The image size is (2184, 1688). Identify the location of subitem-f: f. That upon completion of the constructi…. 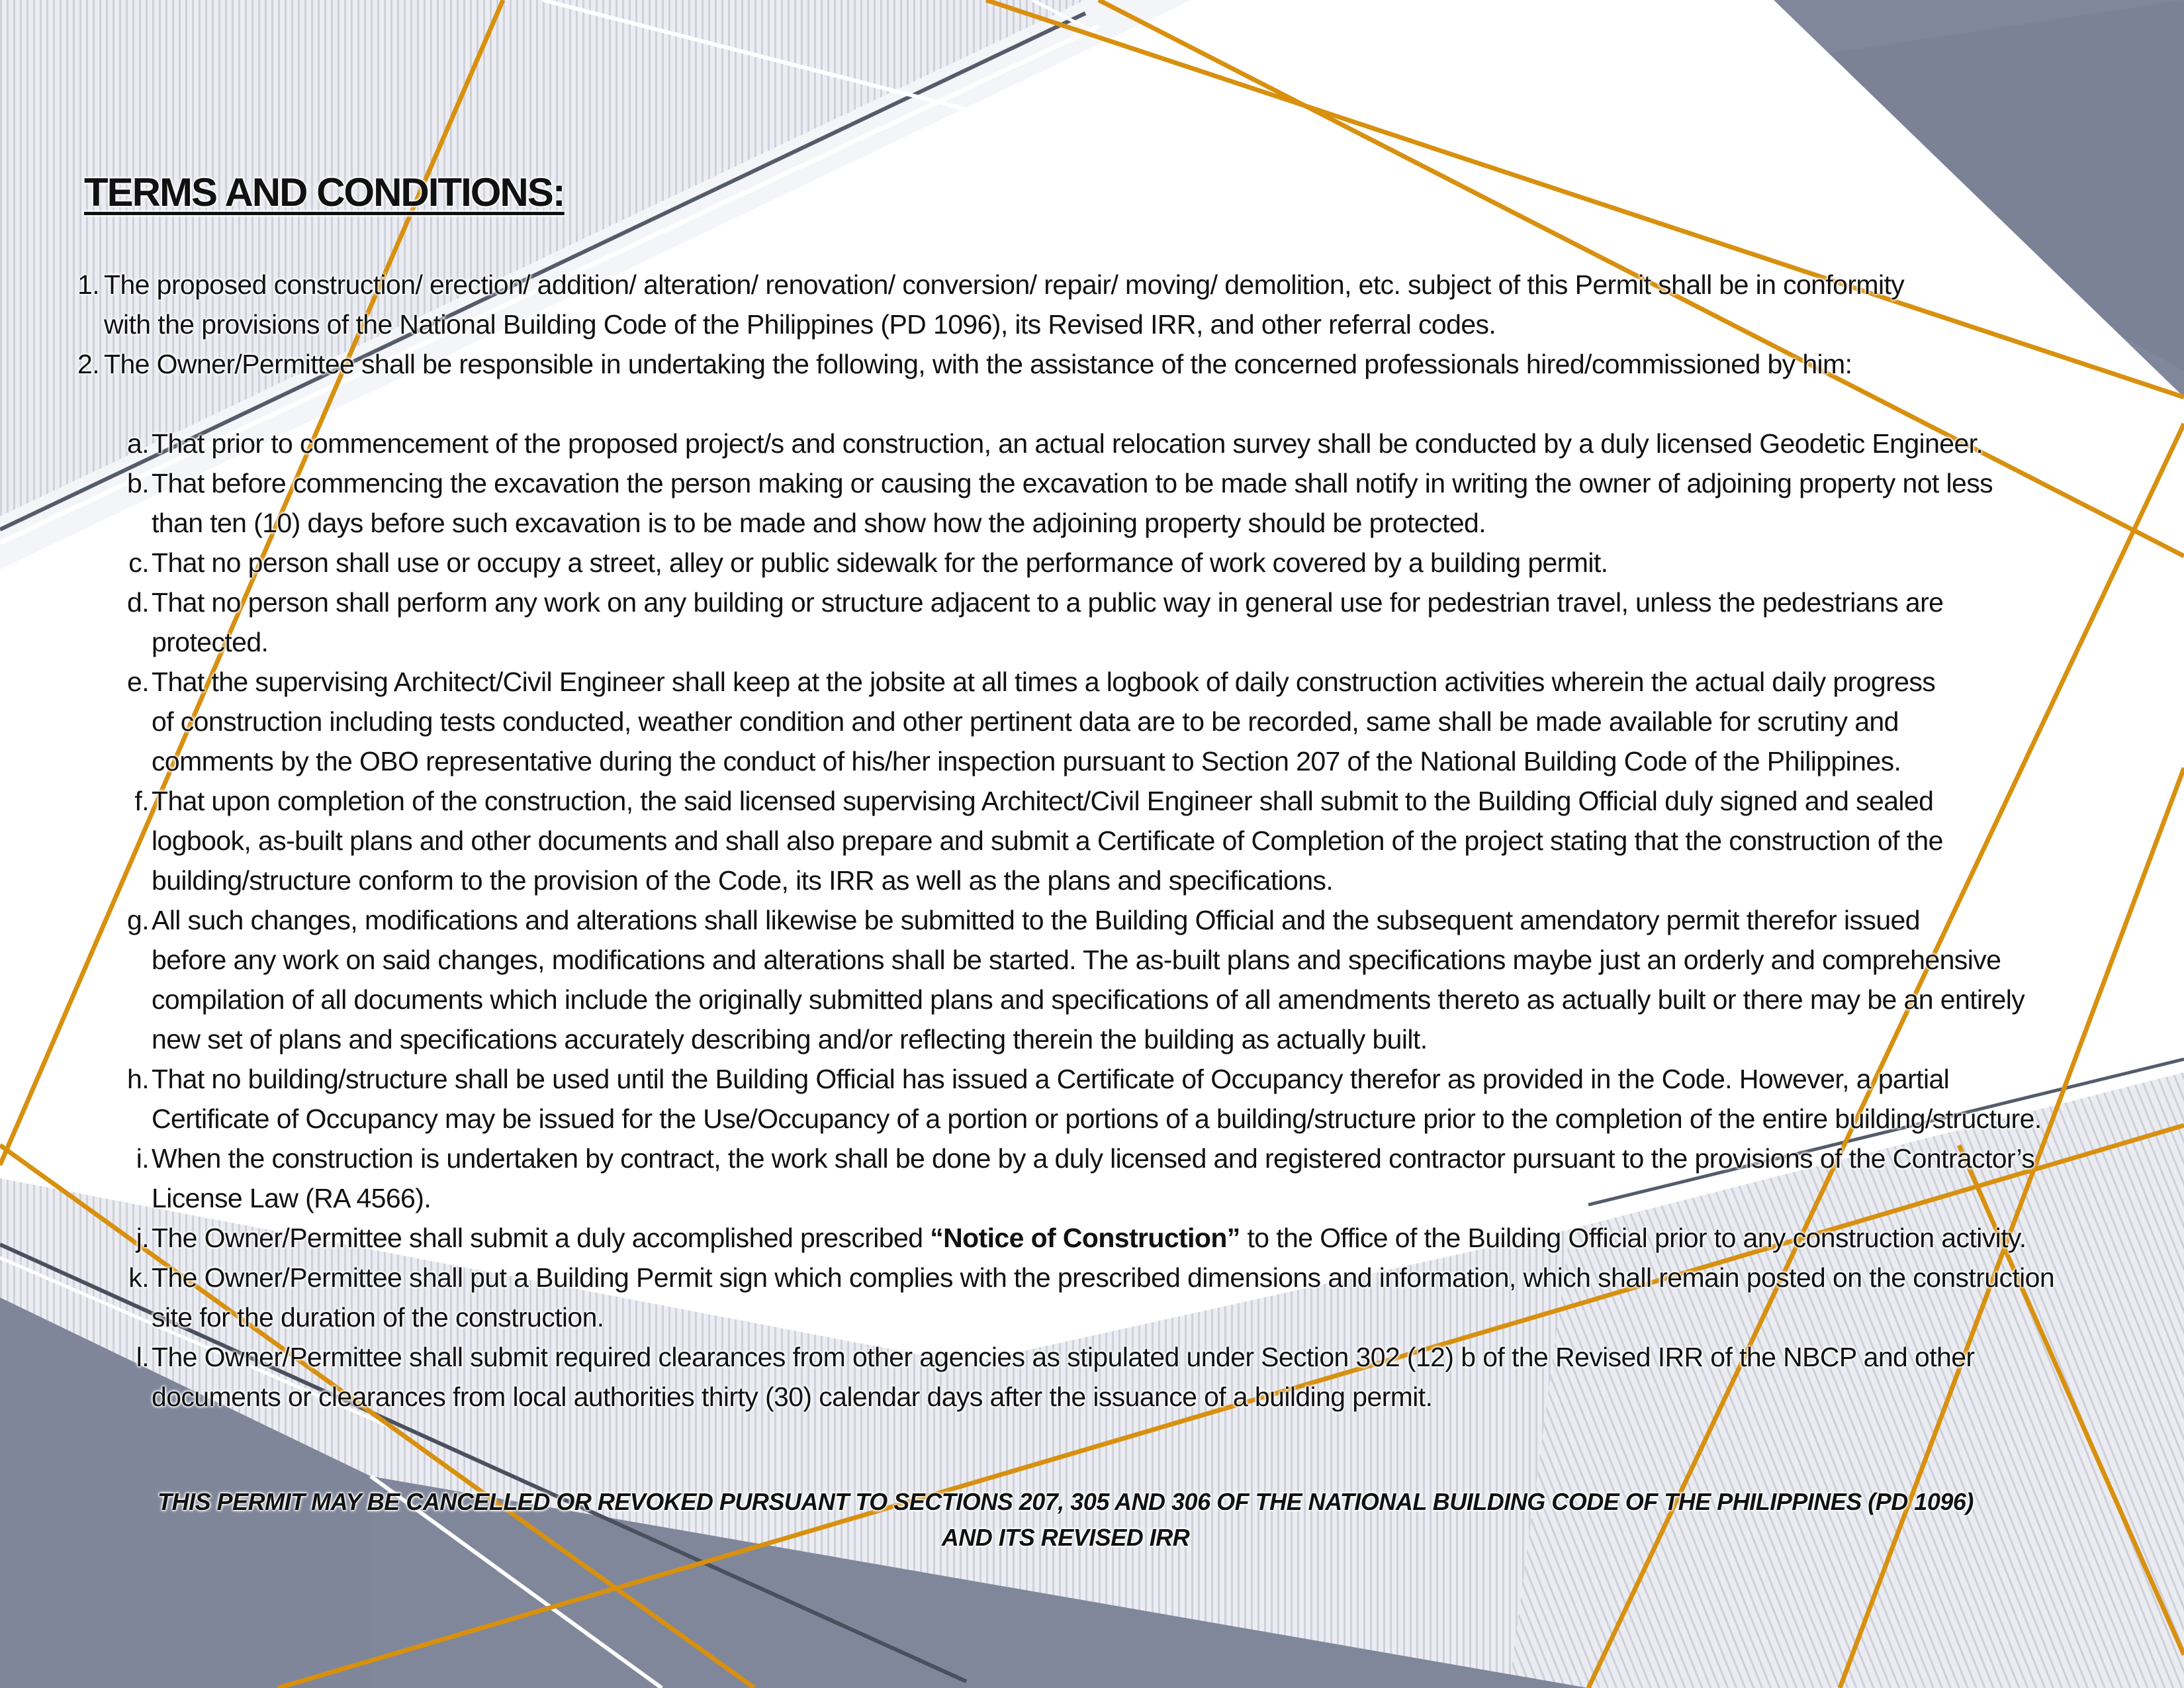
(1032, 840).